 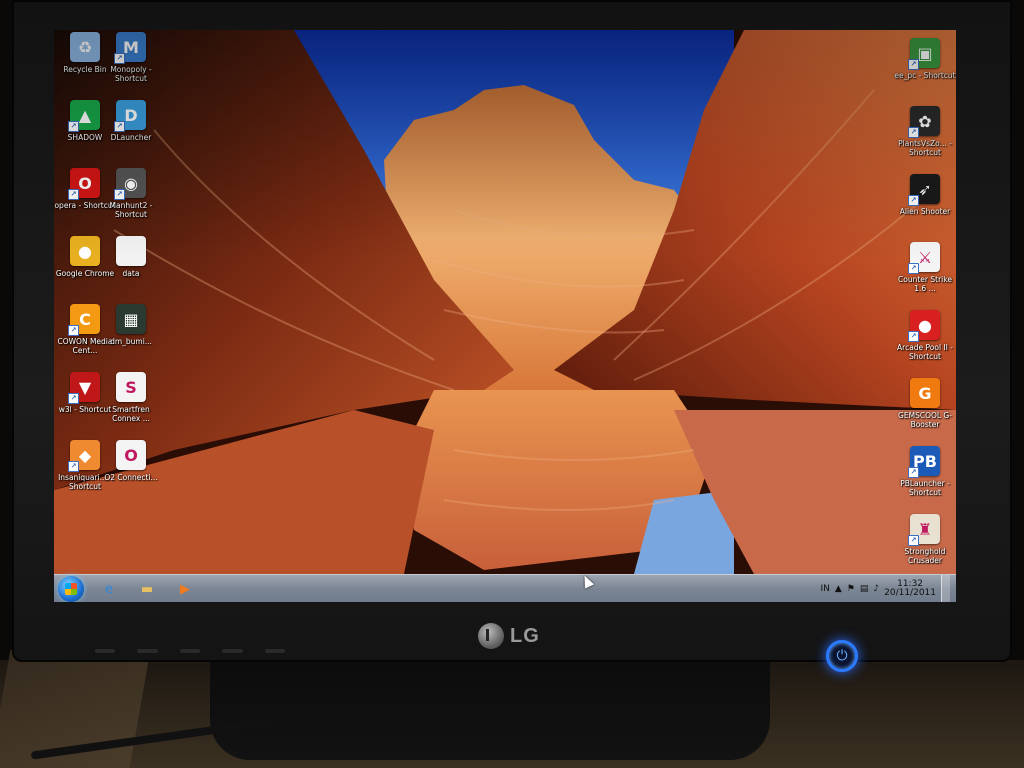 What do you see at coordinates (131, 251) in the screenshot?
I see `file-icon` at bounding box center [131, 251].